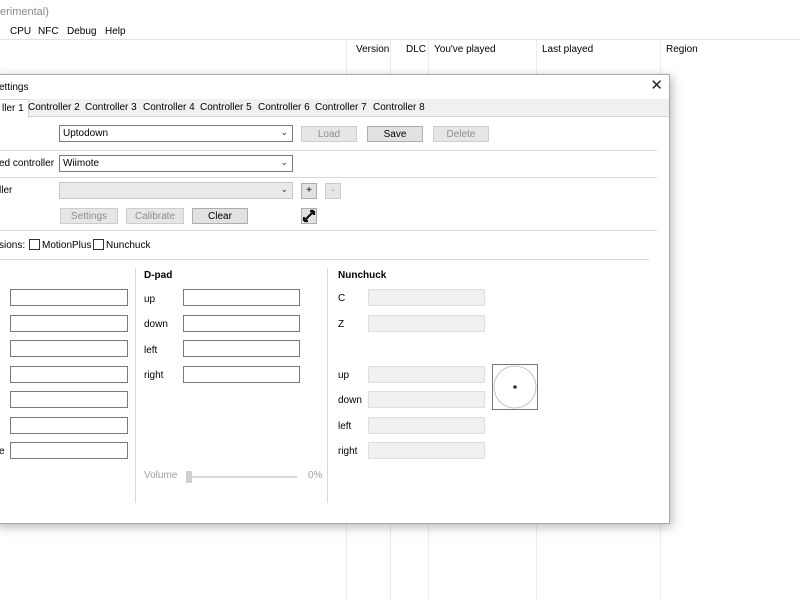 The image size is (800, 600). Describe the element at coordinates (24, 12) in the screenshot. I see `app-title: erimental)` at that location.